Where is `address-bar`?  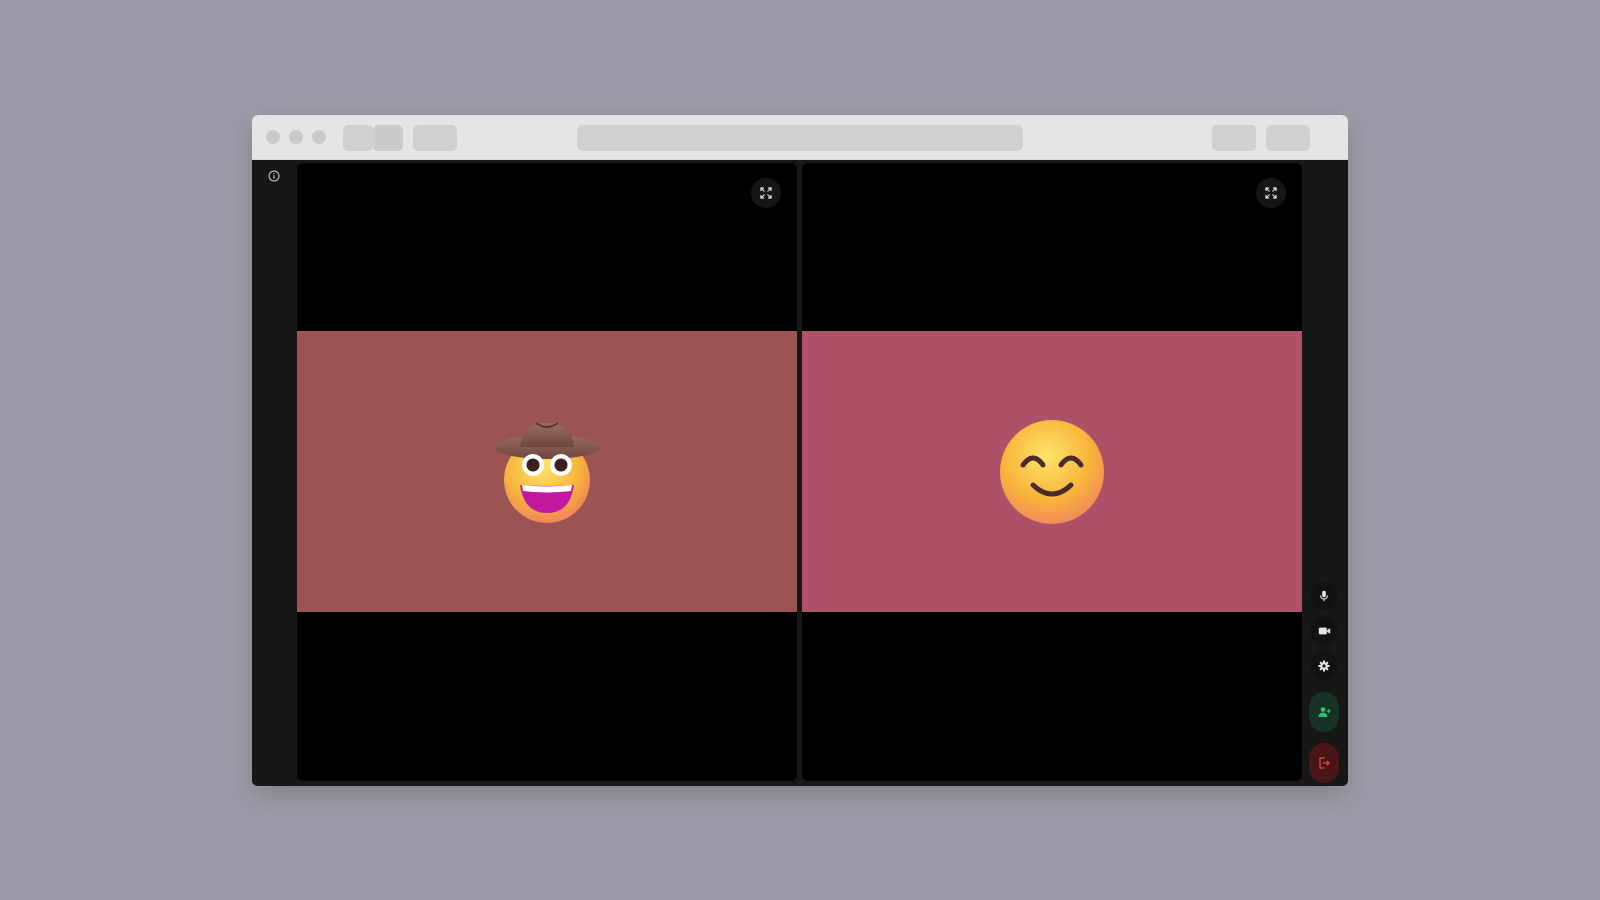
address-bar is located at coordinates (800, 138).